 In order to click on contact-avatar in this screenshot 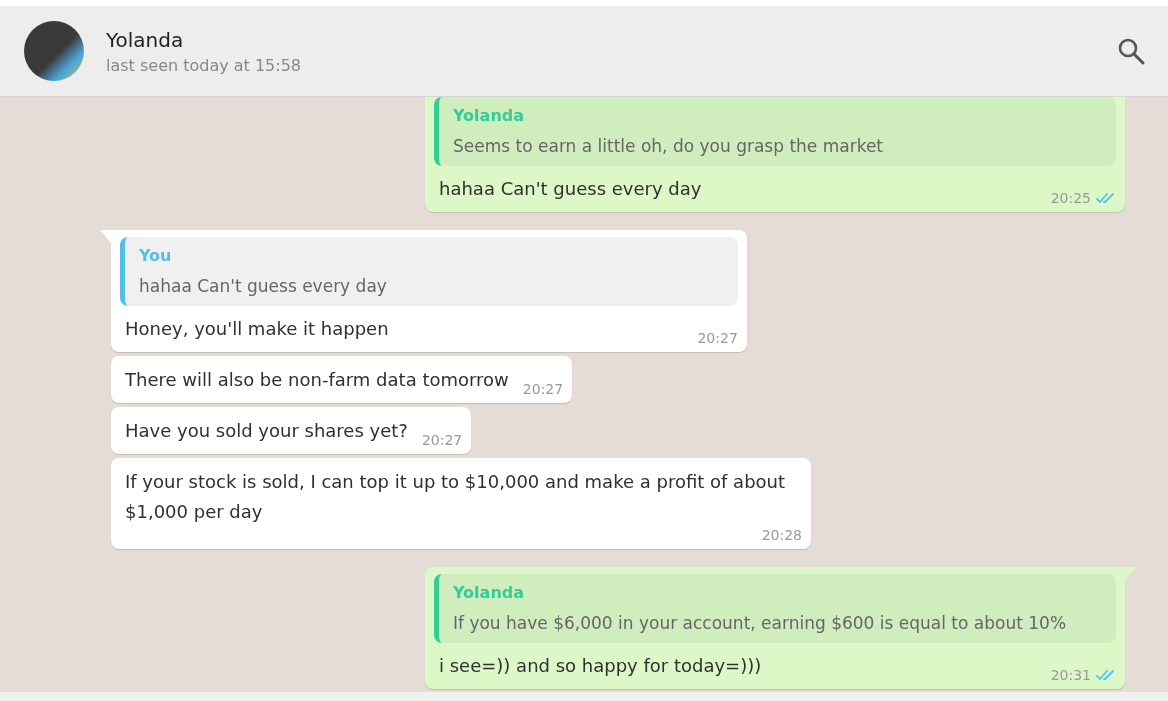, I will do `click(54, 51)`.